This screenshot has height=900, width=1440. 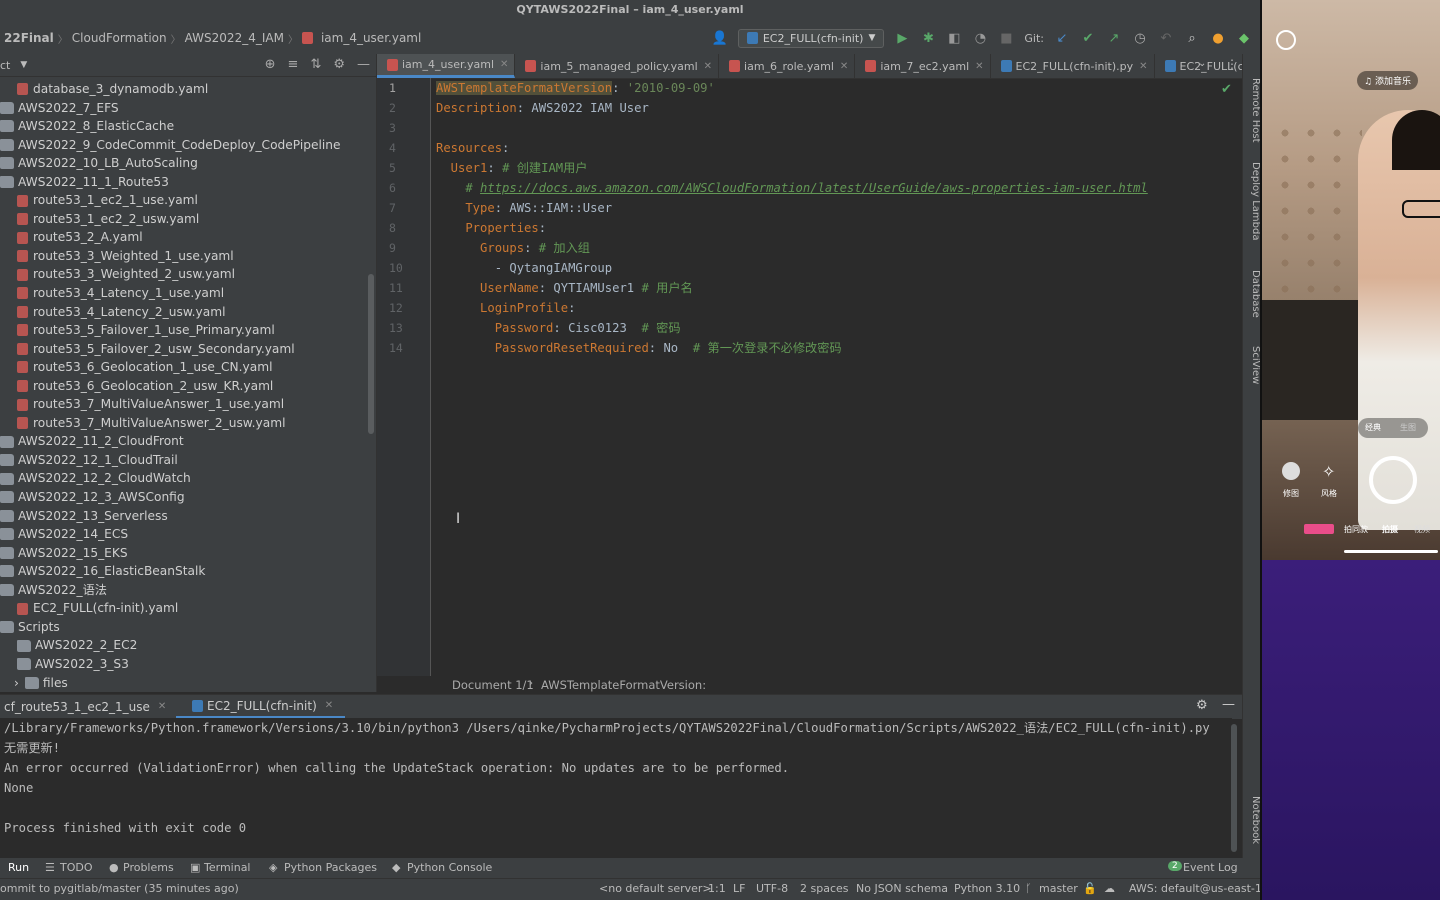 What do you see at coordinates (1291, 471) in the screenshot?
I see `retouch-icon` at bounding box center [1291, 471].